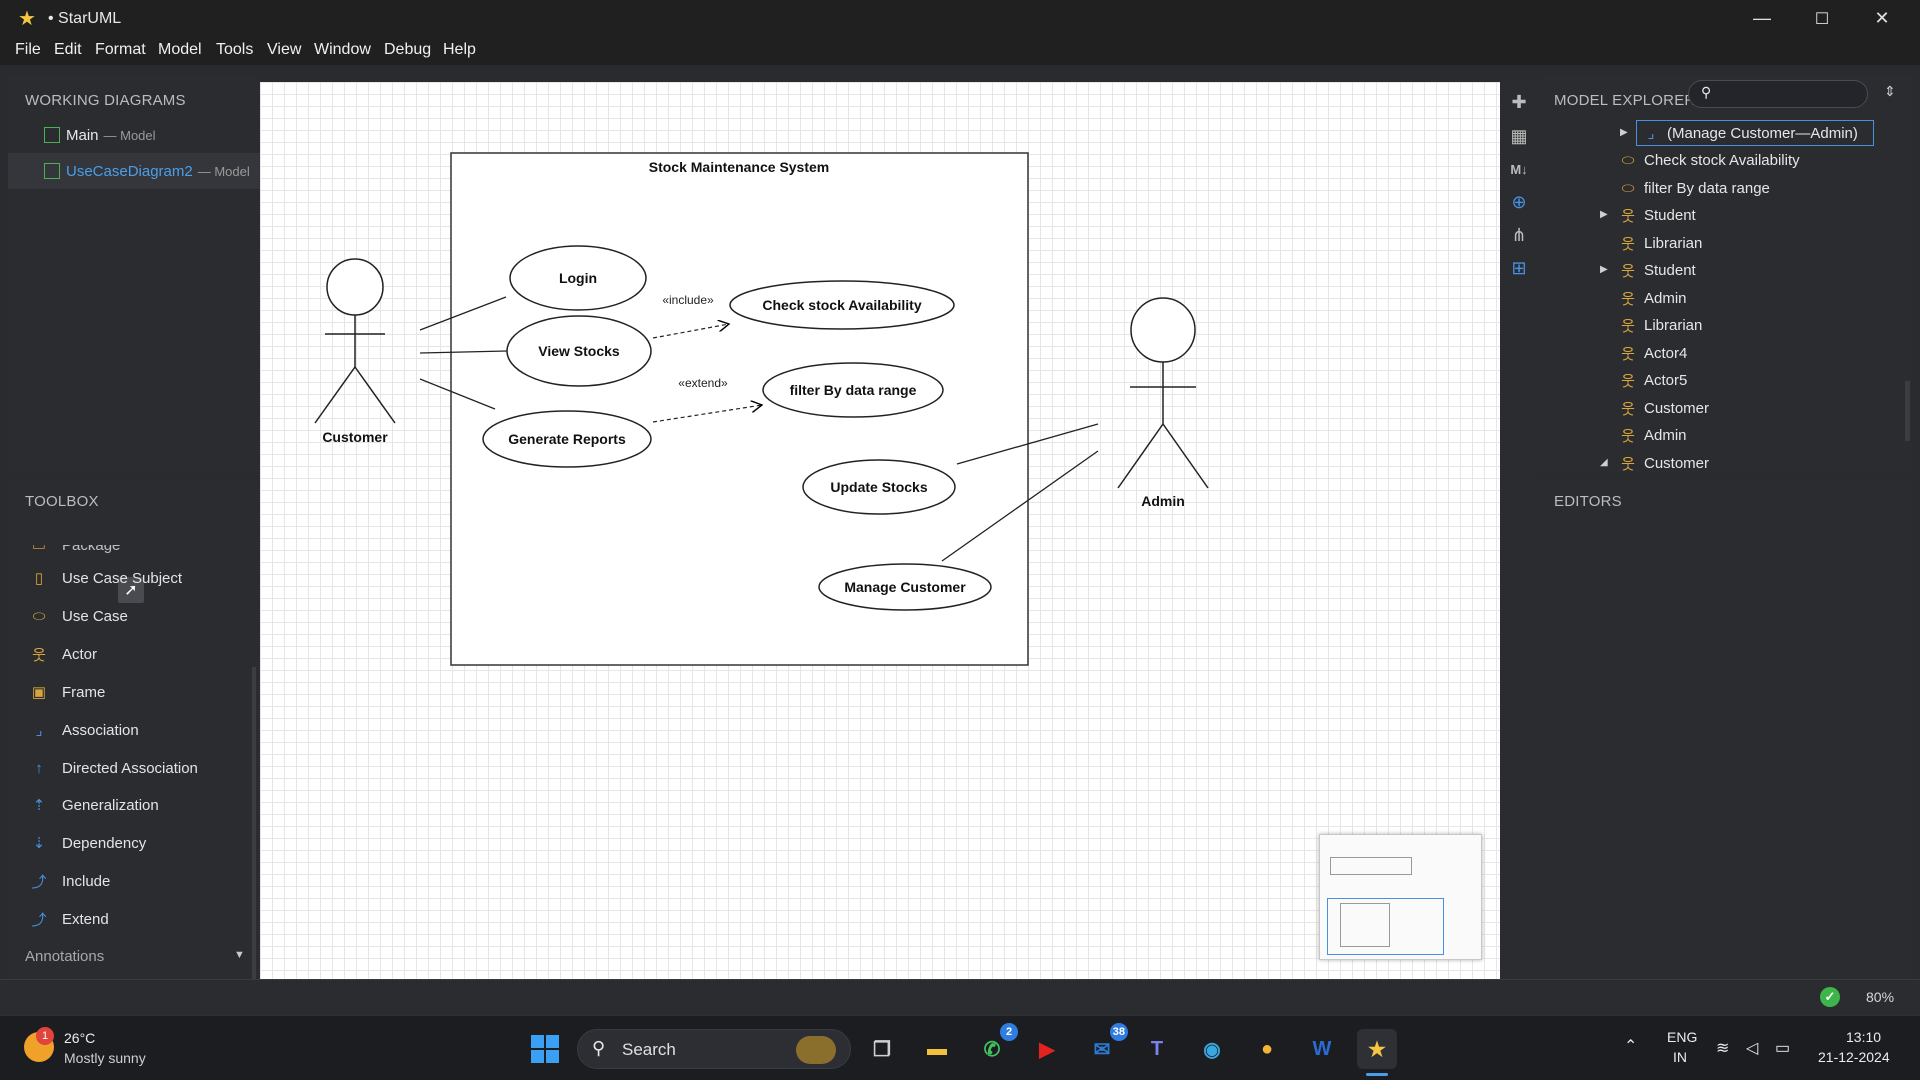 The width and height of the screenshot is (1920, 1080). What do you see at coordinates (67, 692) in the screenshot?
I see `tool-frame: ▣ Frame` at bounding box center [67, 692].